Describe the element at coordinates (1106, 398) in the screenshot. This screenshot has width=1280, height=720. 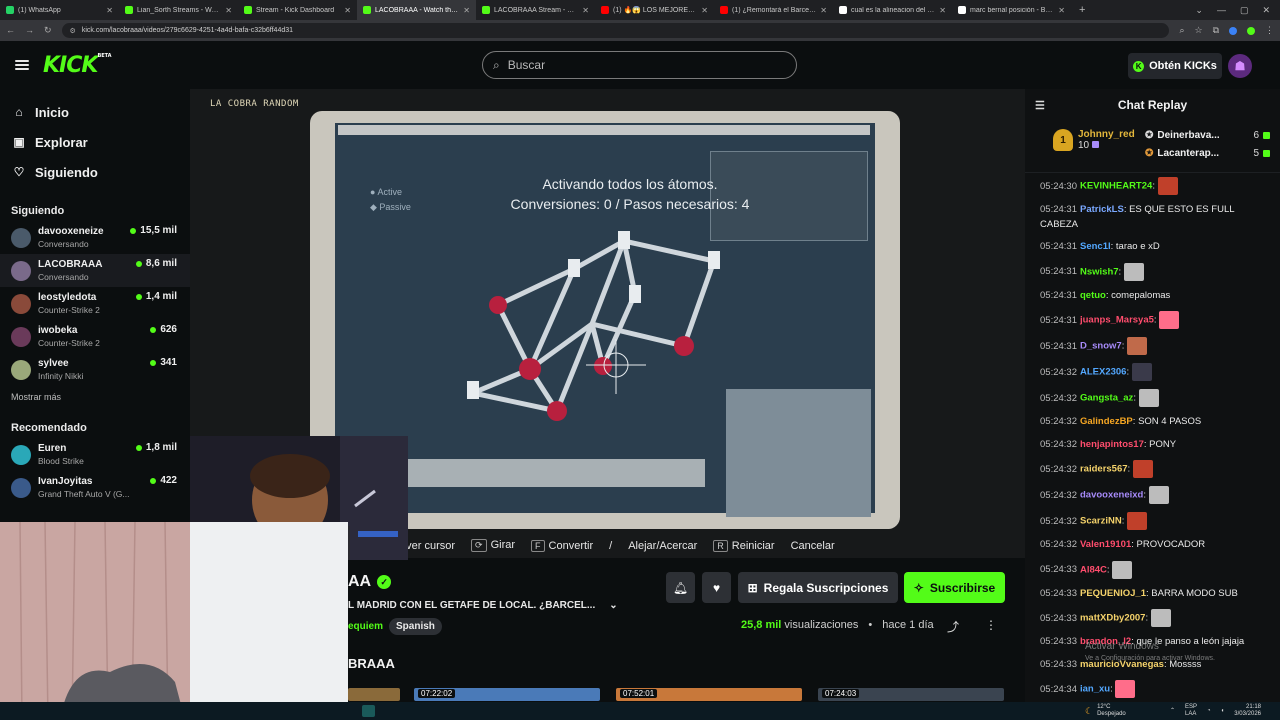
I see `chat-username: Gangsta_az` at that location.